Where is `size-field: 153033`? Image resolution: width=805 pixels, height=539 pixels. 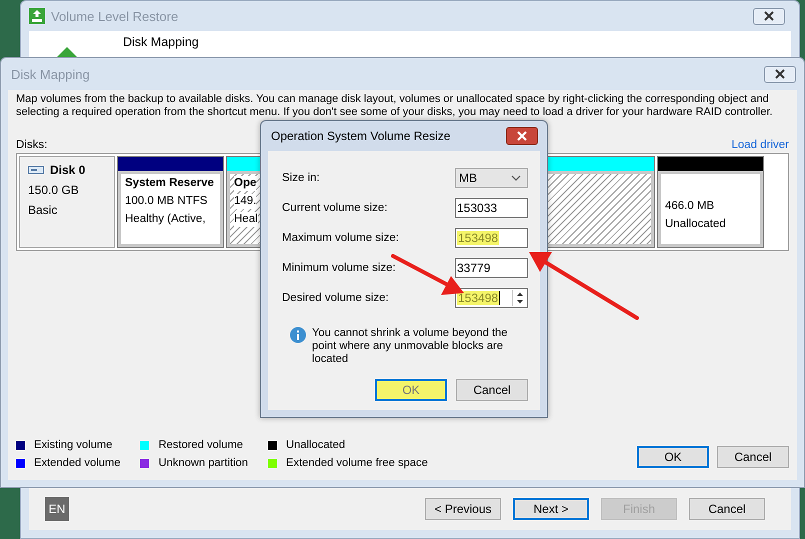
size-field: 153033 is located at coordinates (491, 208).